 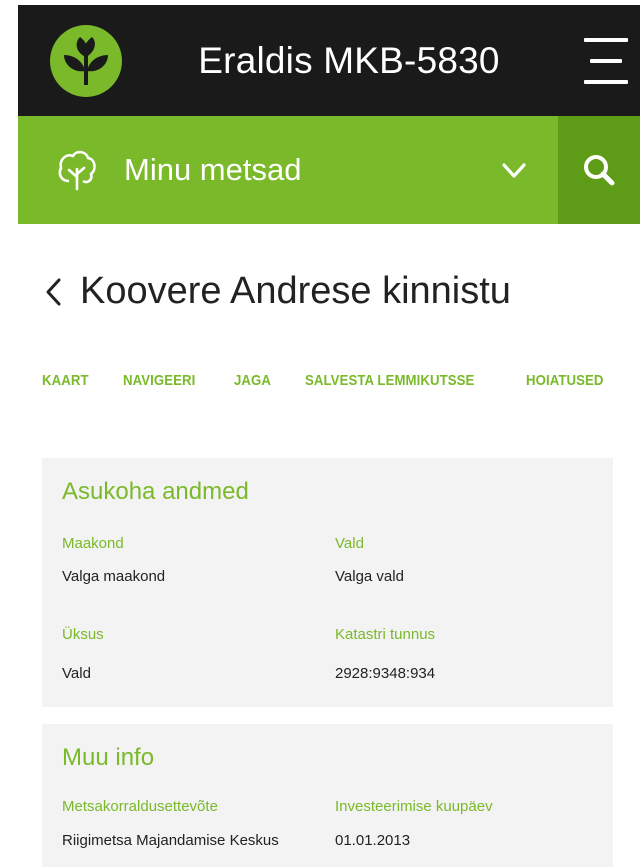 What do you see at coordinates (295, 291) in the screenshot?
I see `property-title: Koovere Andrese kinnistu` at bounding box center [295, 291].